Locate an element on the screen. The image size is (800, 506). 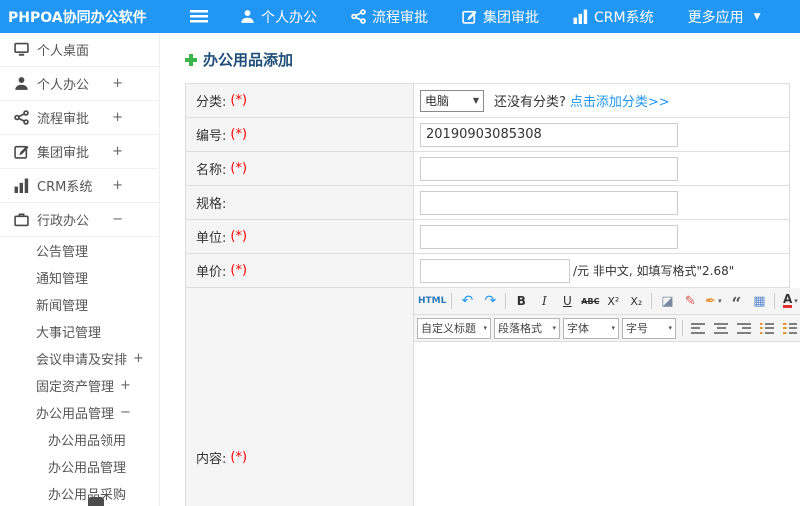
underline-button: U is located at coordinates (567, 301).